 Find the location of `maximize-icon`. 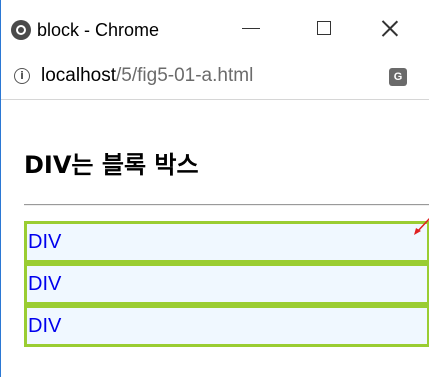

maximize-icon is located at coordinates (324, 28).